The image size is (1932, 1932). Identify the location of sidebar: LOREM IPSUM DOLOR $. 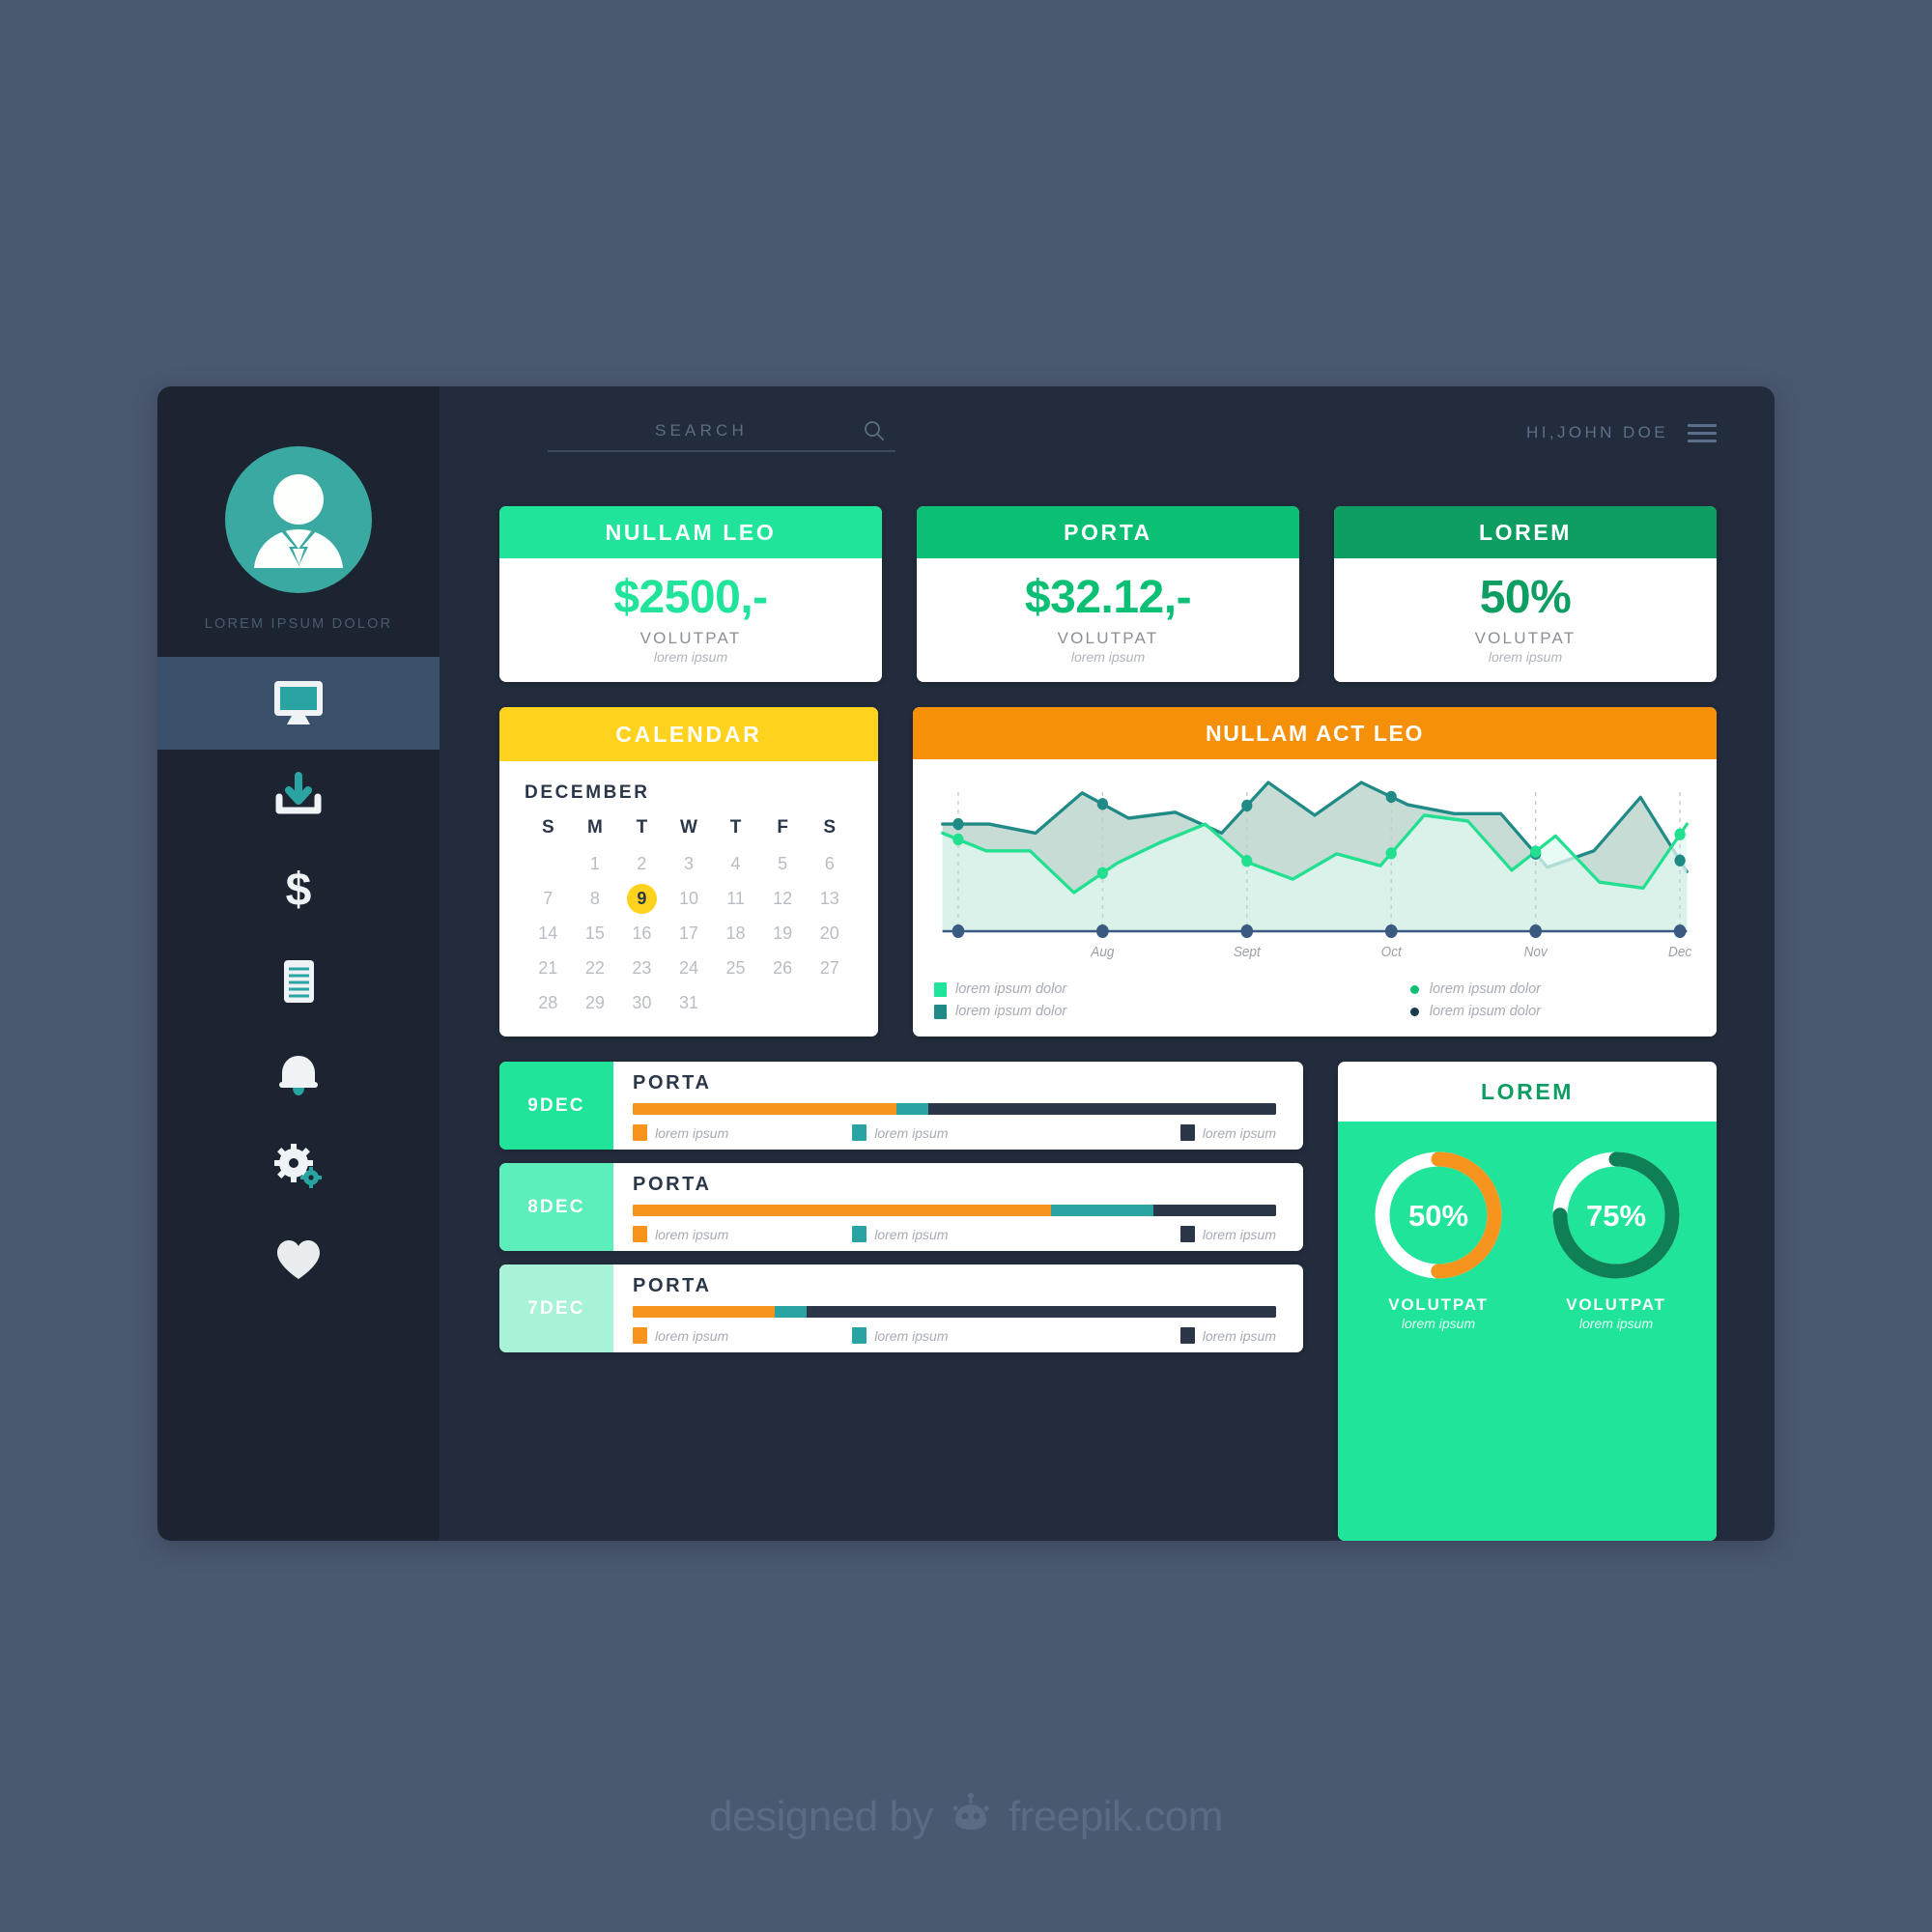
(298, 963).